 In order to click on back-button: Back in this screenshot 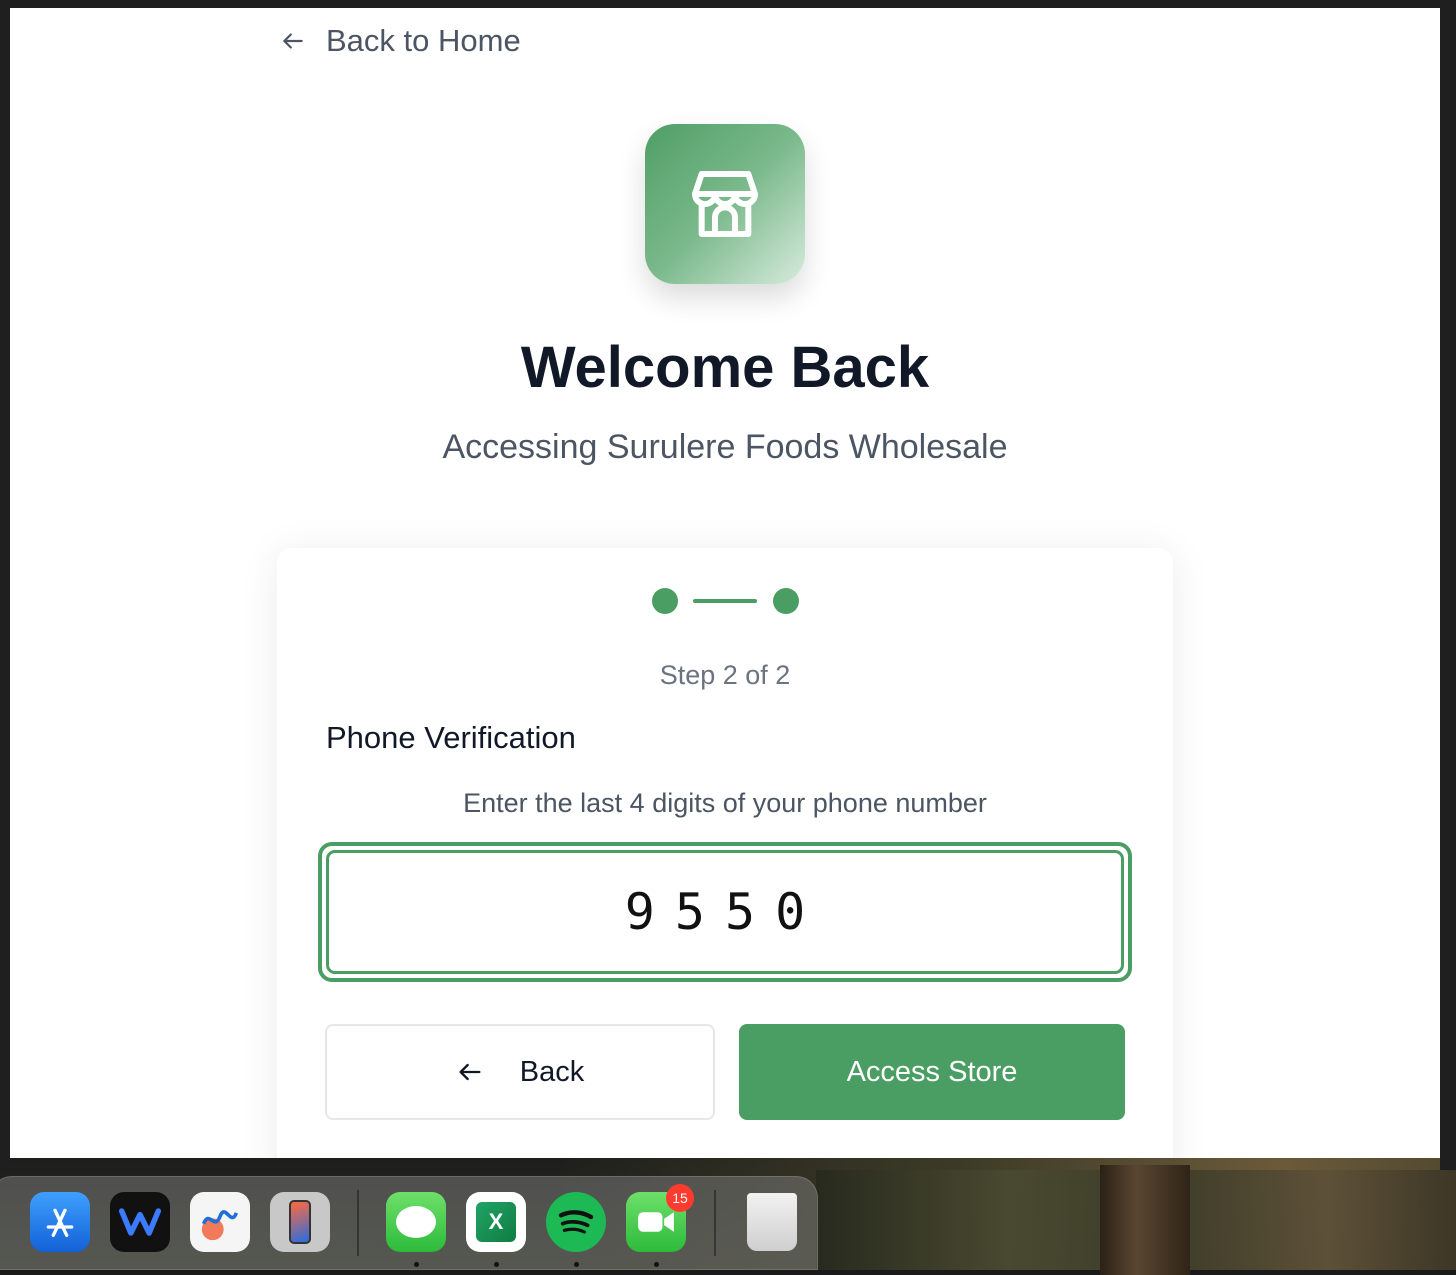, I will do `click(520, 1072)`.